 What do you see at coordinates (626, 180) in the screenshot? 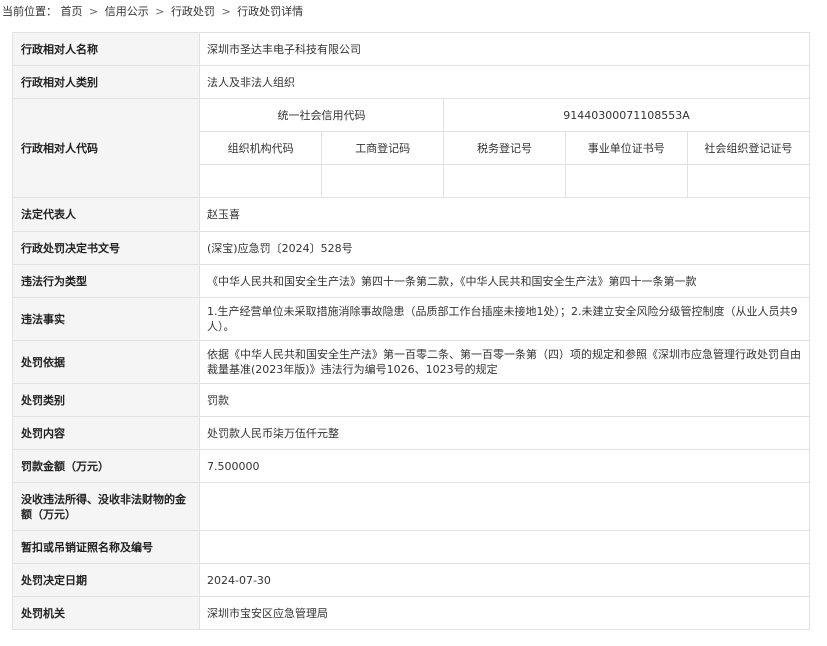
I see `institution-cert-value` at bounding box center [626, 180].